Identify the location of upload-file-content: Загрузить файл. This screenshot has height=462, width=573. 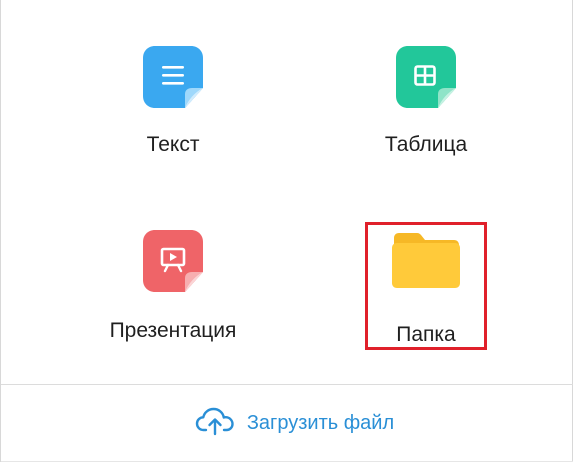
(294, 423).